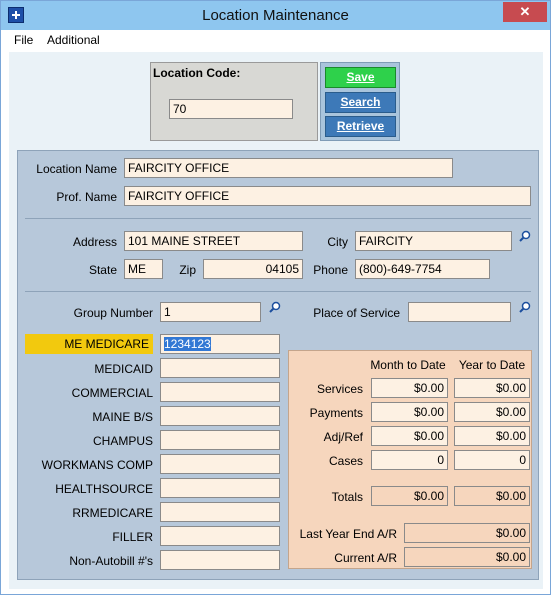 Image resolution: width=551 pixels, height=595 pixels. I want to click on window-title: Location Maintenance, so click(275, 15).